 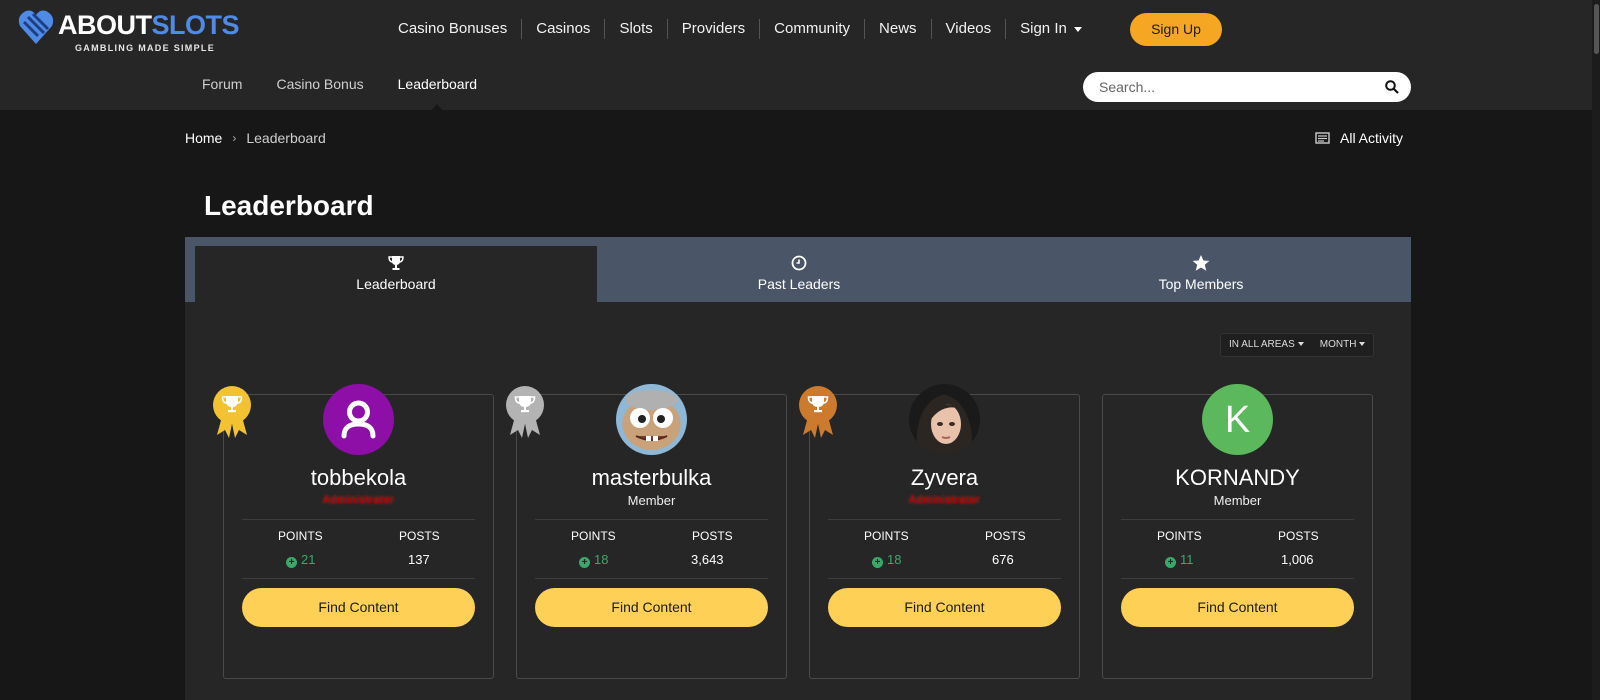 I want to click on tab-past-leaders: Past Leaders, so click(x=799, y=274).